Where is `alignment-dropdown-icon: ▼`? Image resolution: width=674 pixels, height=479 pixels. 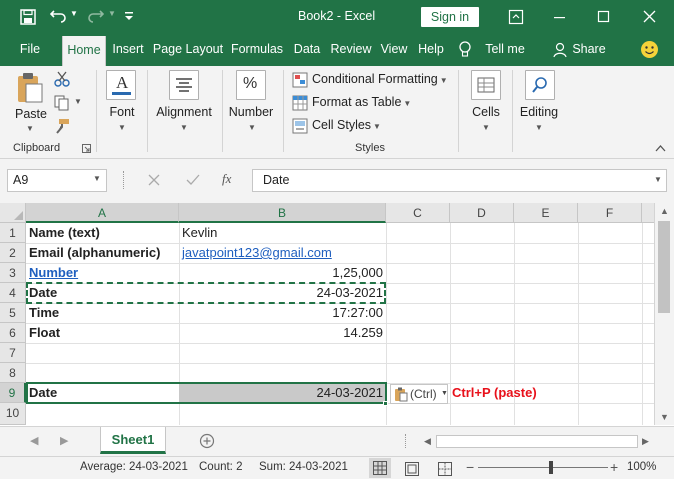 alignment-dropdown-icon: ▼ is located at coordinates (184, 127).